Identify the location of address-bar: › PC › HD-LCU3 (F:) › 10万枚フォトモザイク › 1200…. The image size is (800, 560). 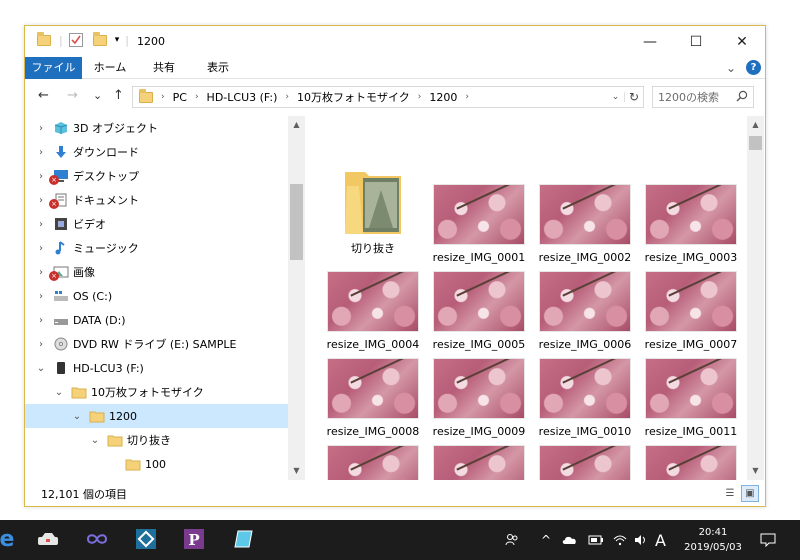
(388, 97).